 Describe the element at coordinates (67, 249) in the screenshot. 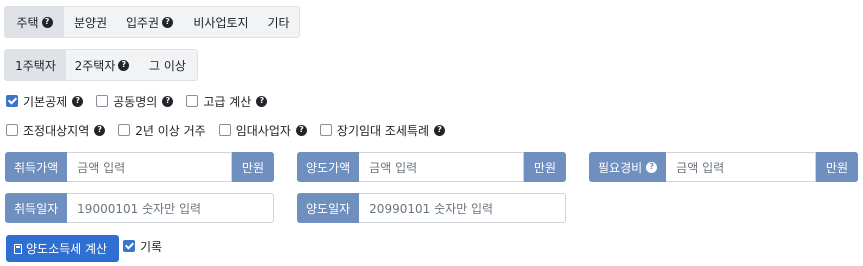

I see `calculate-button-label: 양도소득세 계산` at that location.